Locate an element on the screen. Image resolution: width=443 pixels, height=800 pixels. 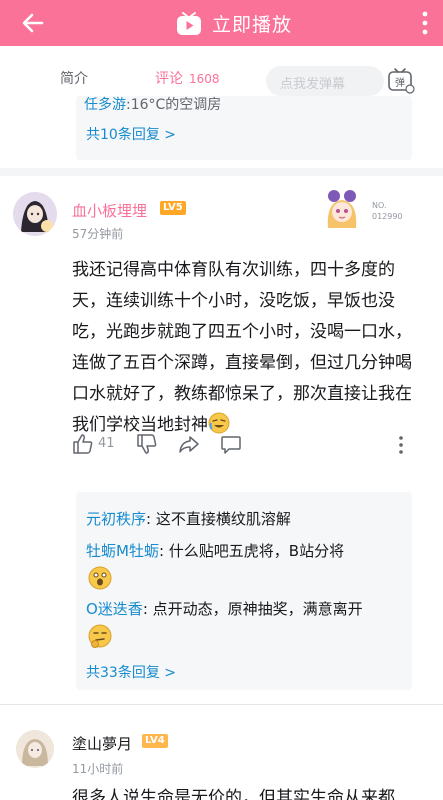
comment-text: 很多人说生命是无价的，但其实生命从来都 is located at coordinates (233, 794).